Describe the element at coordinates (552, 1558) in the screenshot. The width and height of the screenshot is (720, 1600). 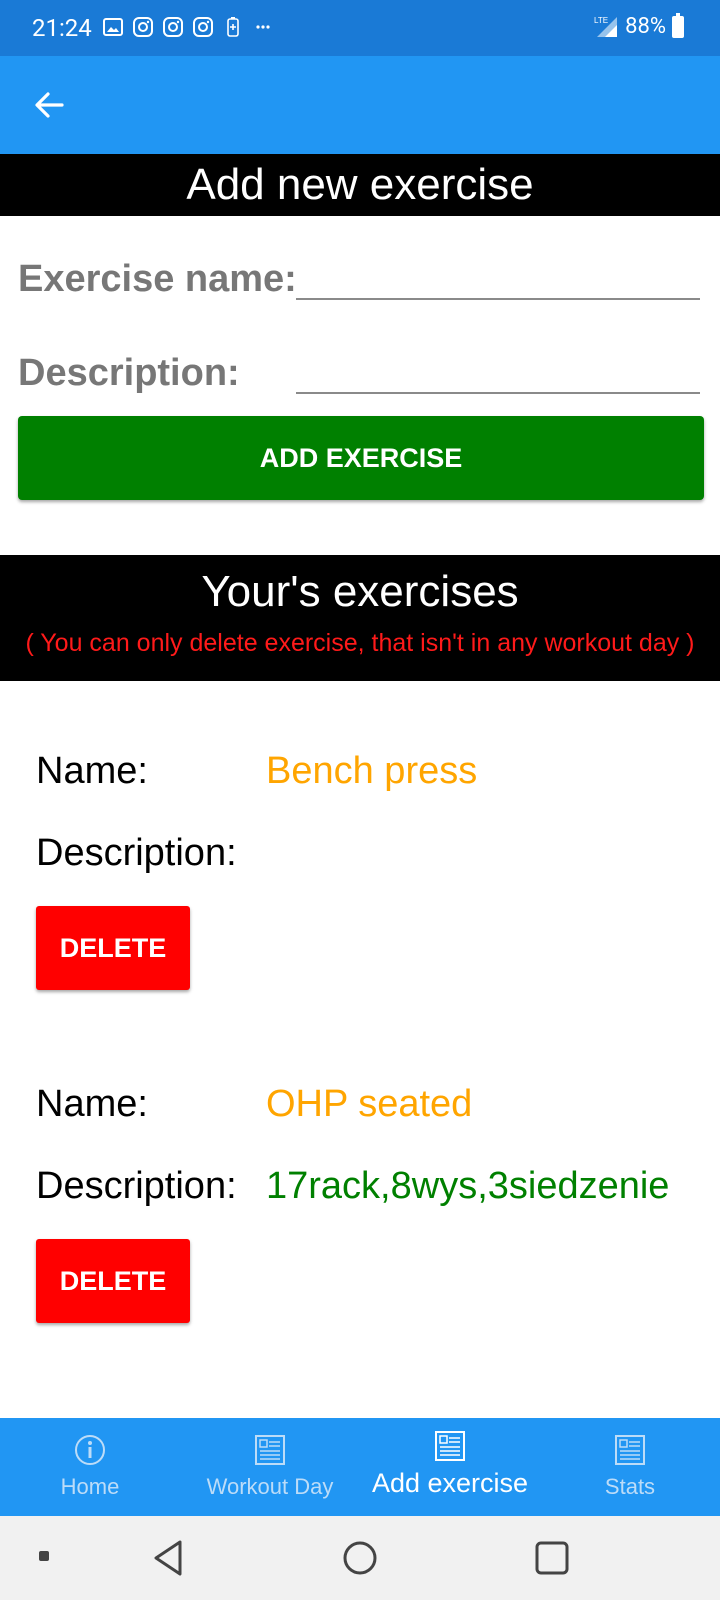
I see `system-recents-icon` at that location.